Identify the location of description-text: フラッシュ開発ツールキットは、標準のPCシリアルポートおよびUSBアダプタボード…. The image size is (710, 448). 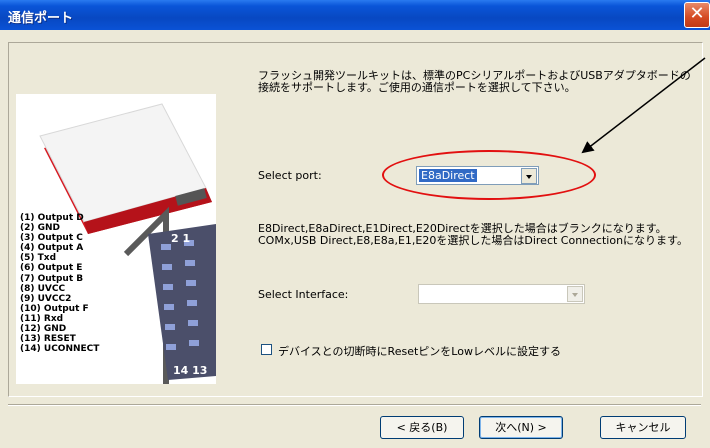
(474, 81).